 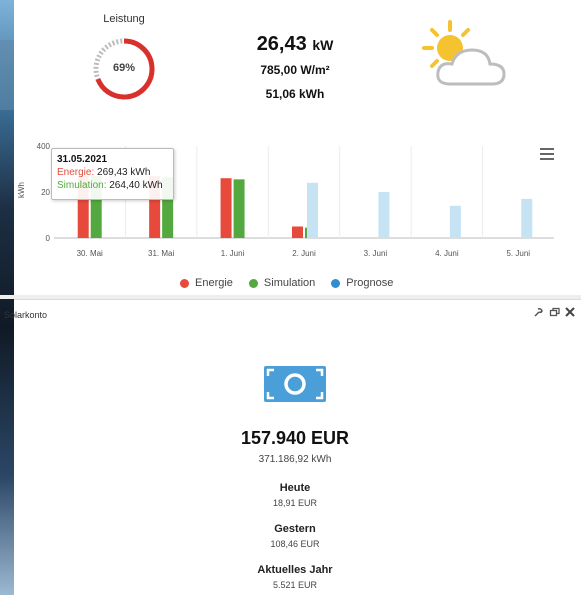 I want to click on solarkonto-total-kwh: 371.186,92 kWh, so click(x=295, y=459).